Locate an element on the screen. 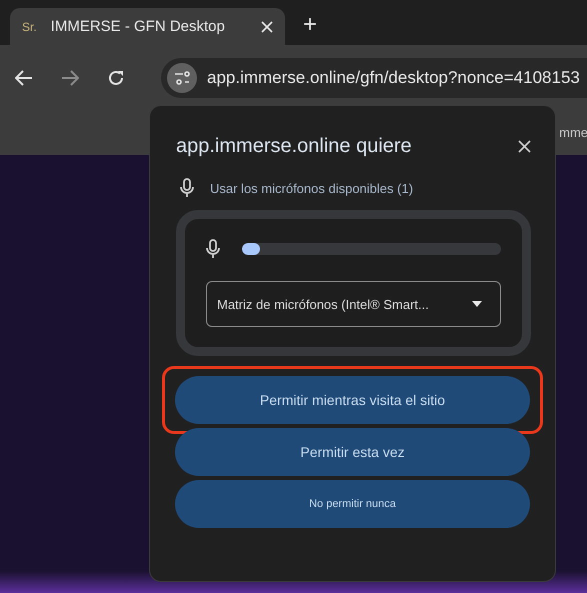 This screenshot has width=587, height=593. new-tab-button: + is located at coordinates (310, 25).